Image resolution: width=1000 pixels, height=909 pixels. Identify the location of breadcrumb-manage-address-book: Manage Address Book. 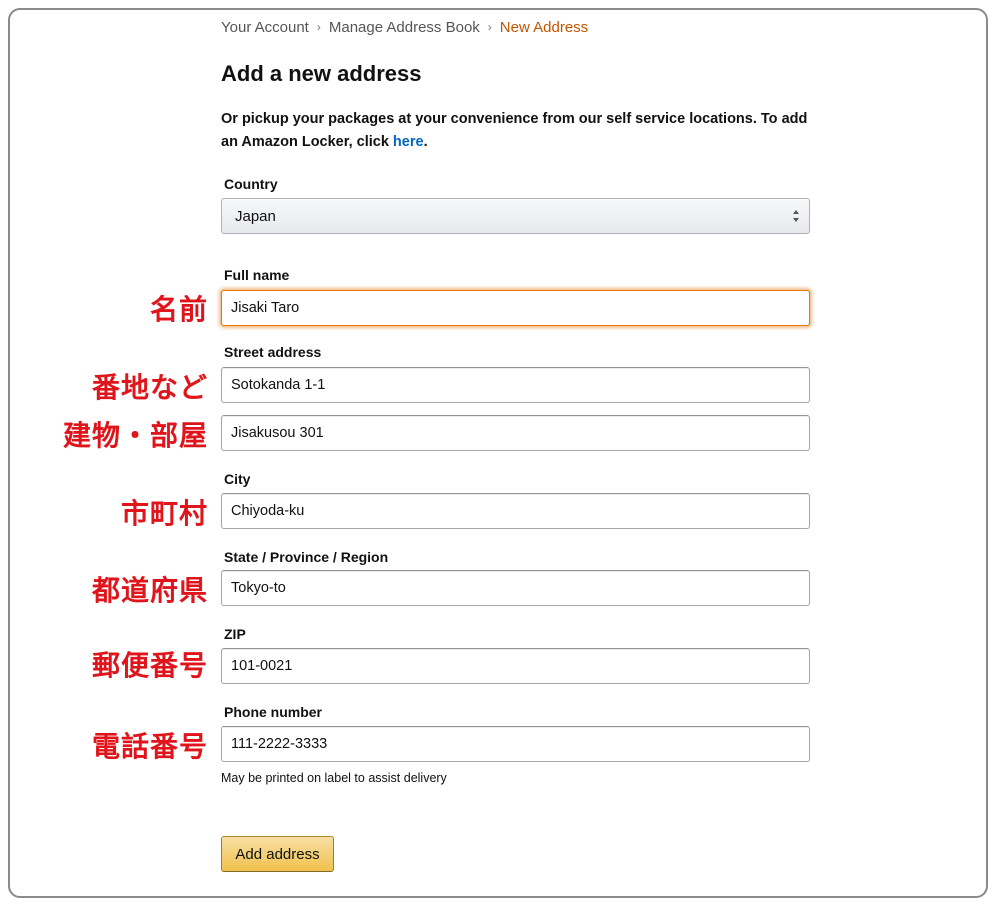
(404, 27).